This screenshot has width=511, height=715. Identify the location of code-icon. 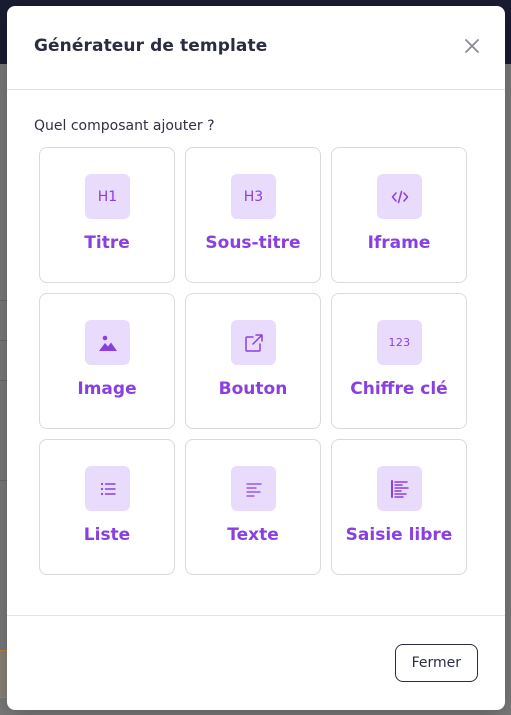
(399, 196).